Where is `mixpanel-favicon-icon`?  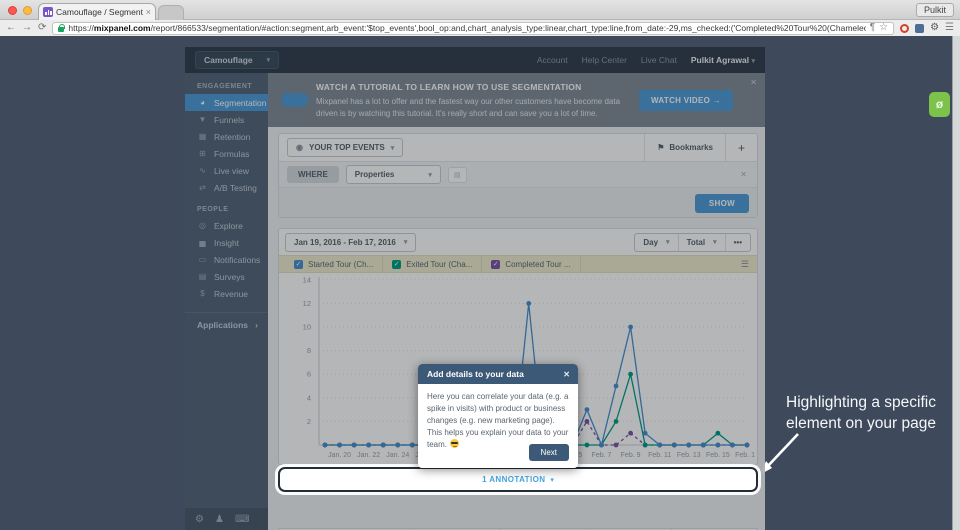 mixpanel-favicon-icon is located at coordinates (48, 12).